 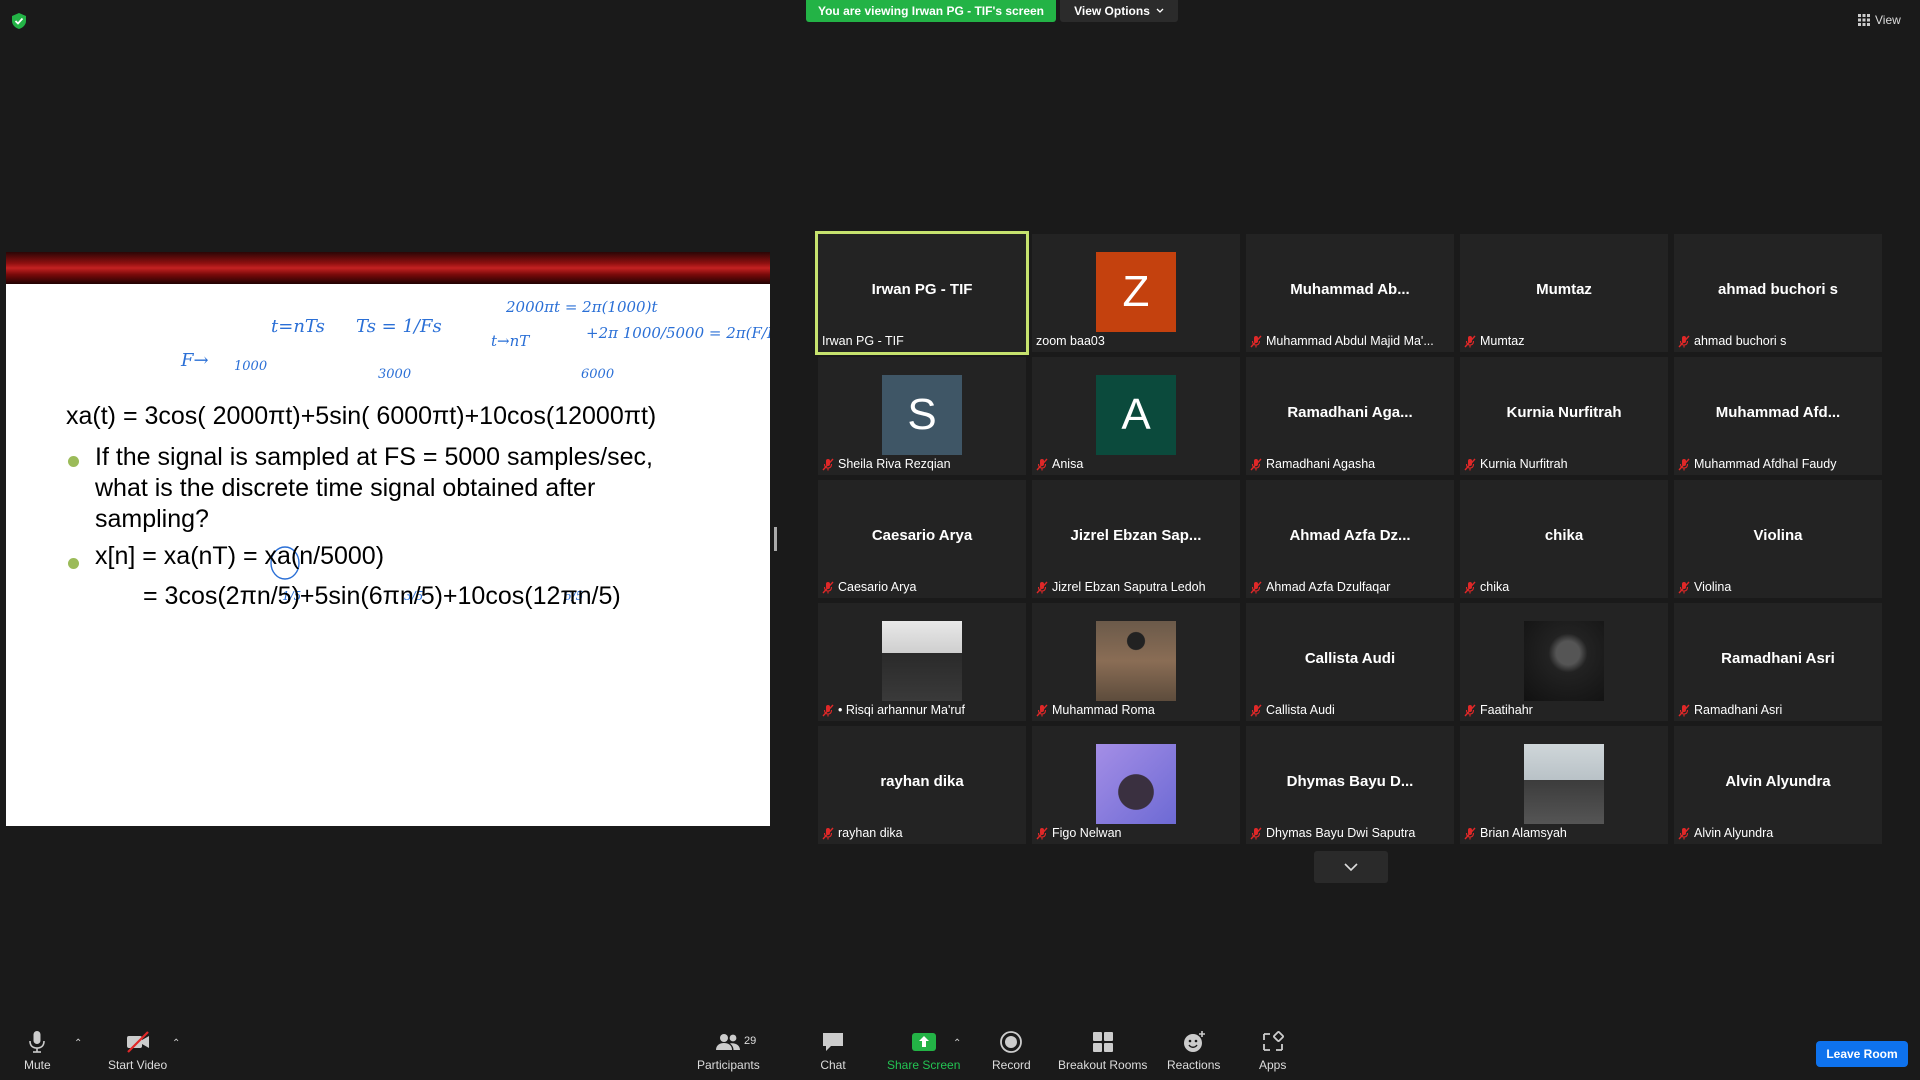 I want to click on participant-tile: Ahmad Azfa Dz... Ahmad Azfa Dzulfaqar, so click(x=1350, y=539).